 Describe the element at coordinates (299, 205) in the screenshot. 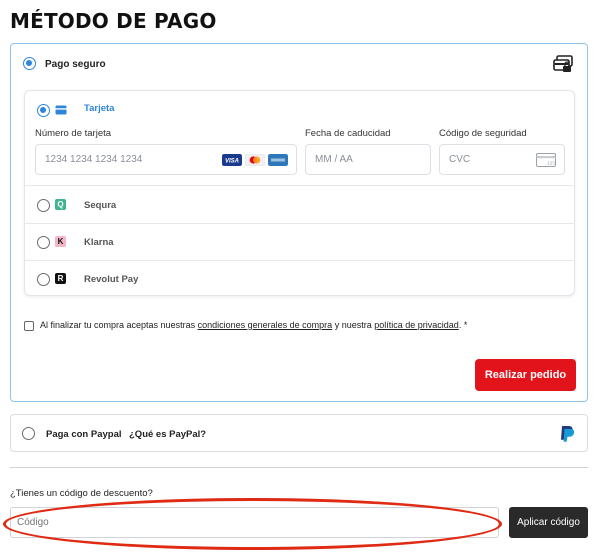

I see `payment-method-sequra: Q Sequra` at that location.